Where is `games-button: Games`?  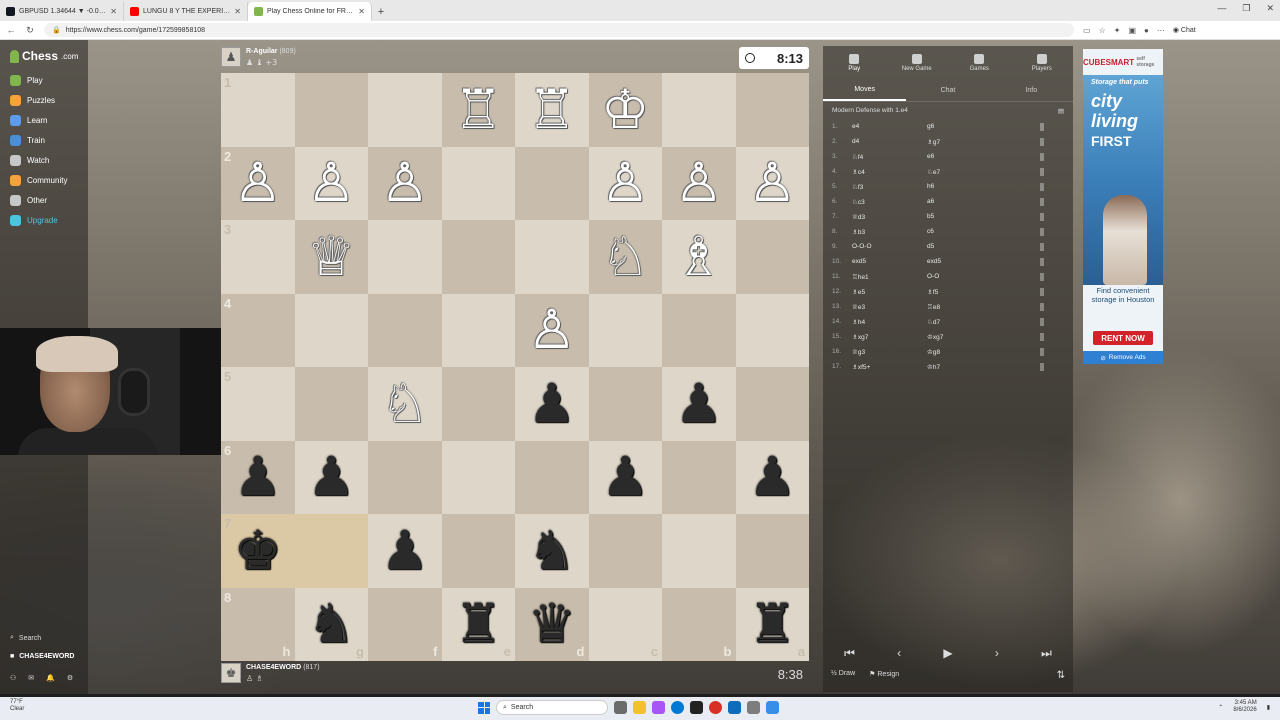
games-button: Games is located at coordinates (979, 63).